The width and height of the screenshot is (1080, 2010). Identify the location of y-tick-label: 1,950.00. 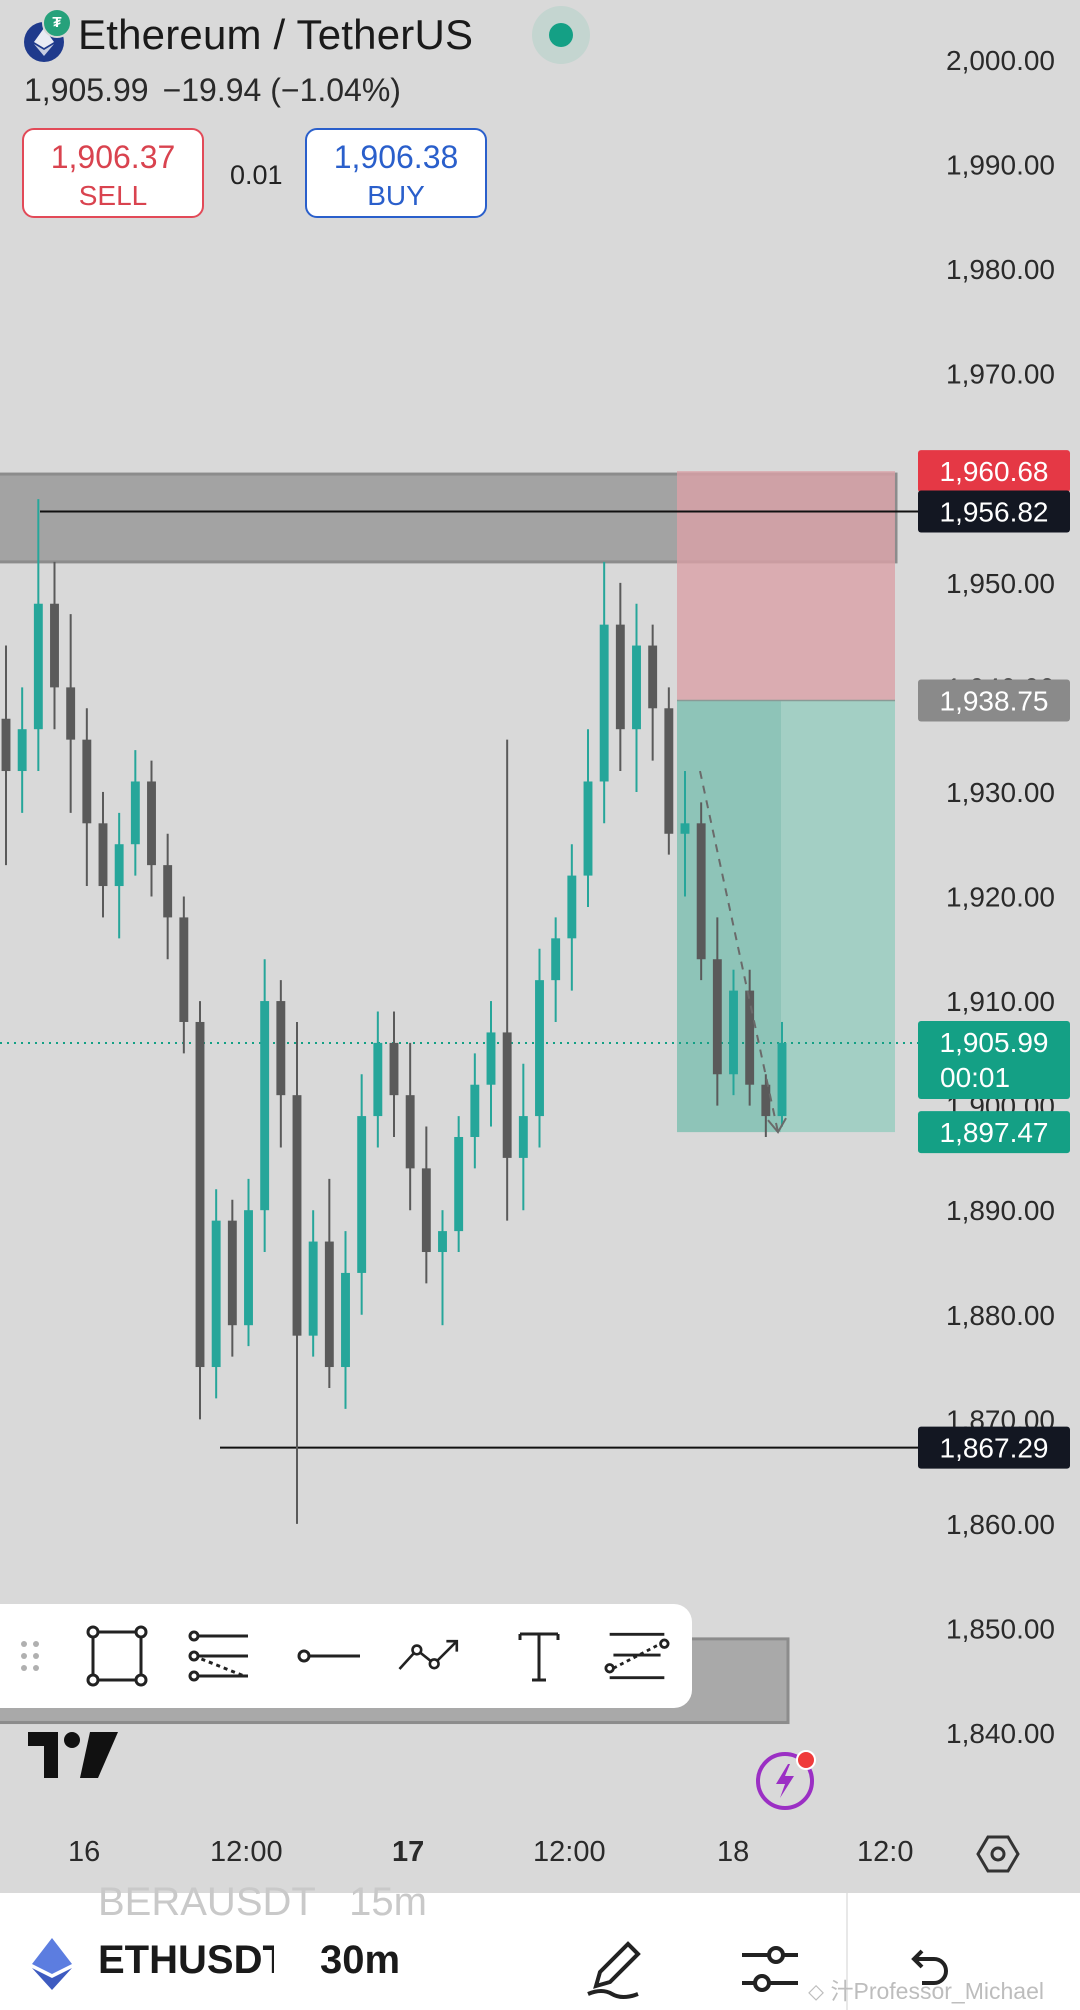
(1000, 583).